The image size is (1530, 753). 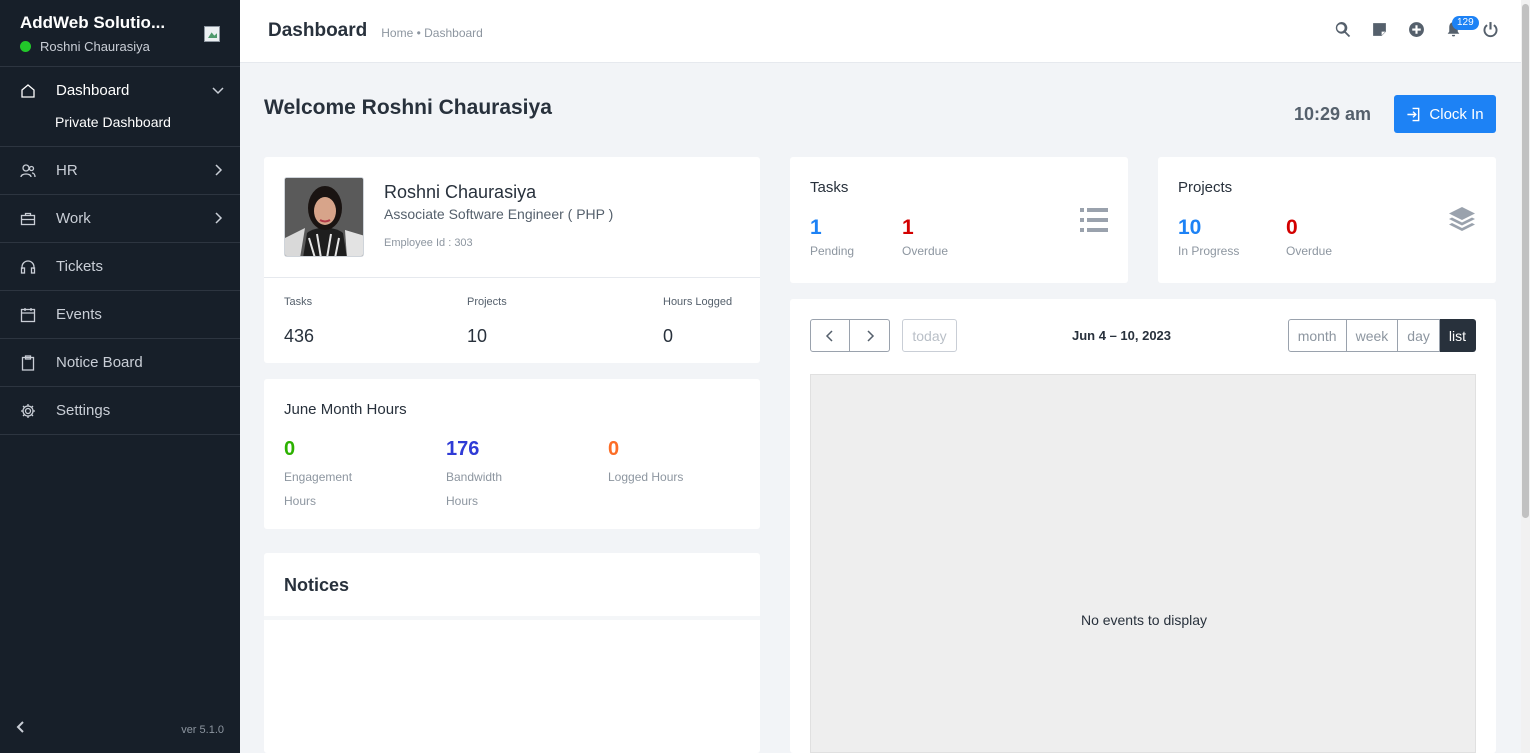 I want to click on bandwidth-hours-label: Bandwidth Hours, so click(x=474, y=489).